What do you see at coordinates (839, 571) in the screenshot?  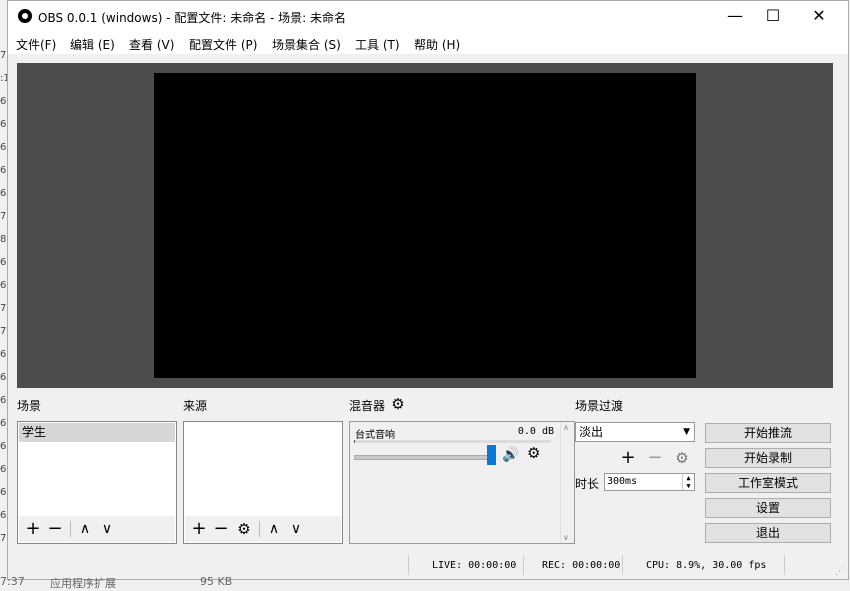 I see `resize-grip-icon: ⋰` at bounding box center [839, 571].